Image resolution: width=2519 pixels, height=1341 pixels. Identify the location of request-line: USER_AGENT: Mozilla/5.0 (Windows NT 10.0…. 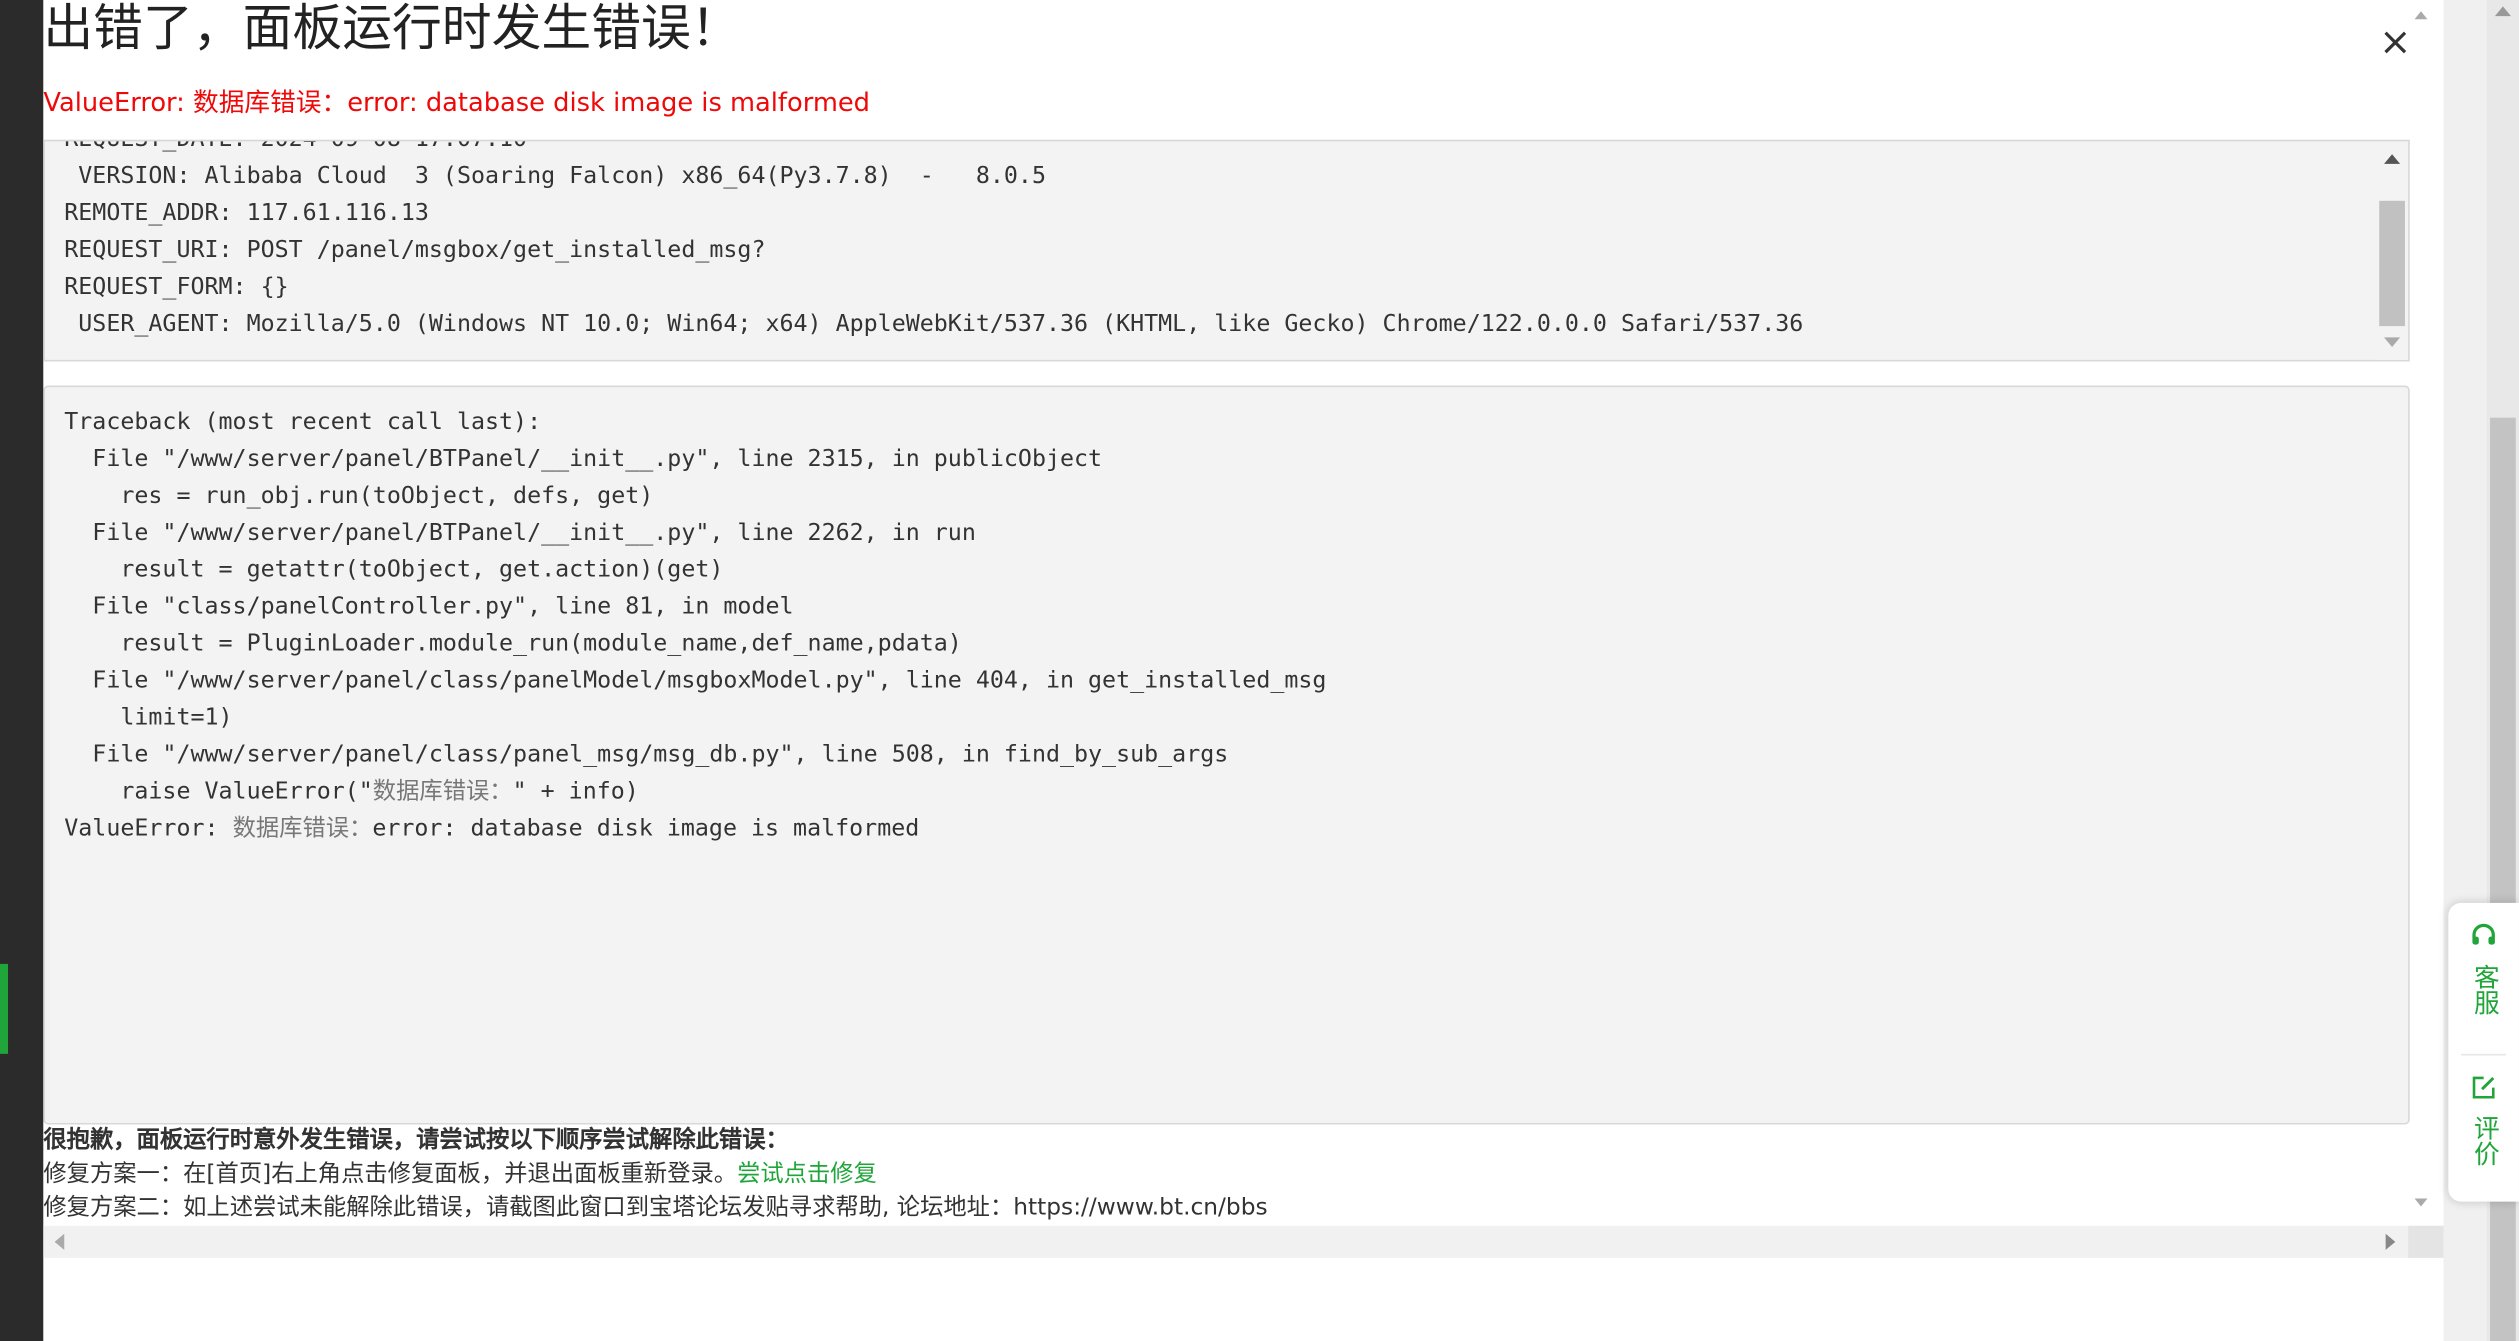
(934, 324).